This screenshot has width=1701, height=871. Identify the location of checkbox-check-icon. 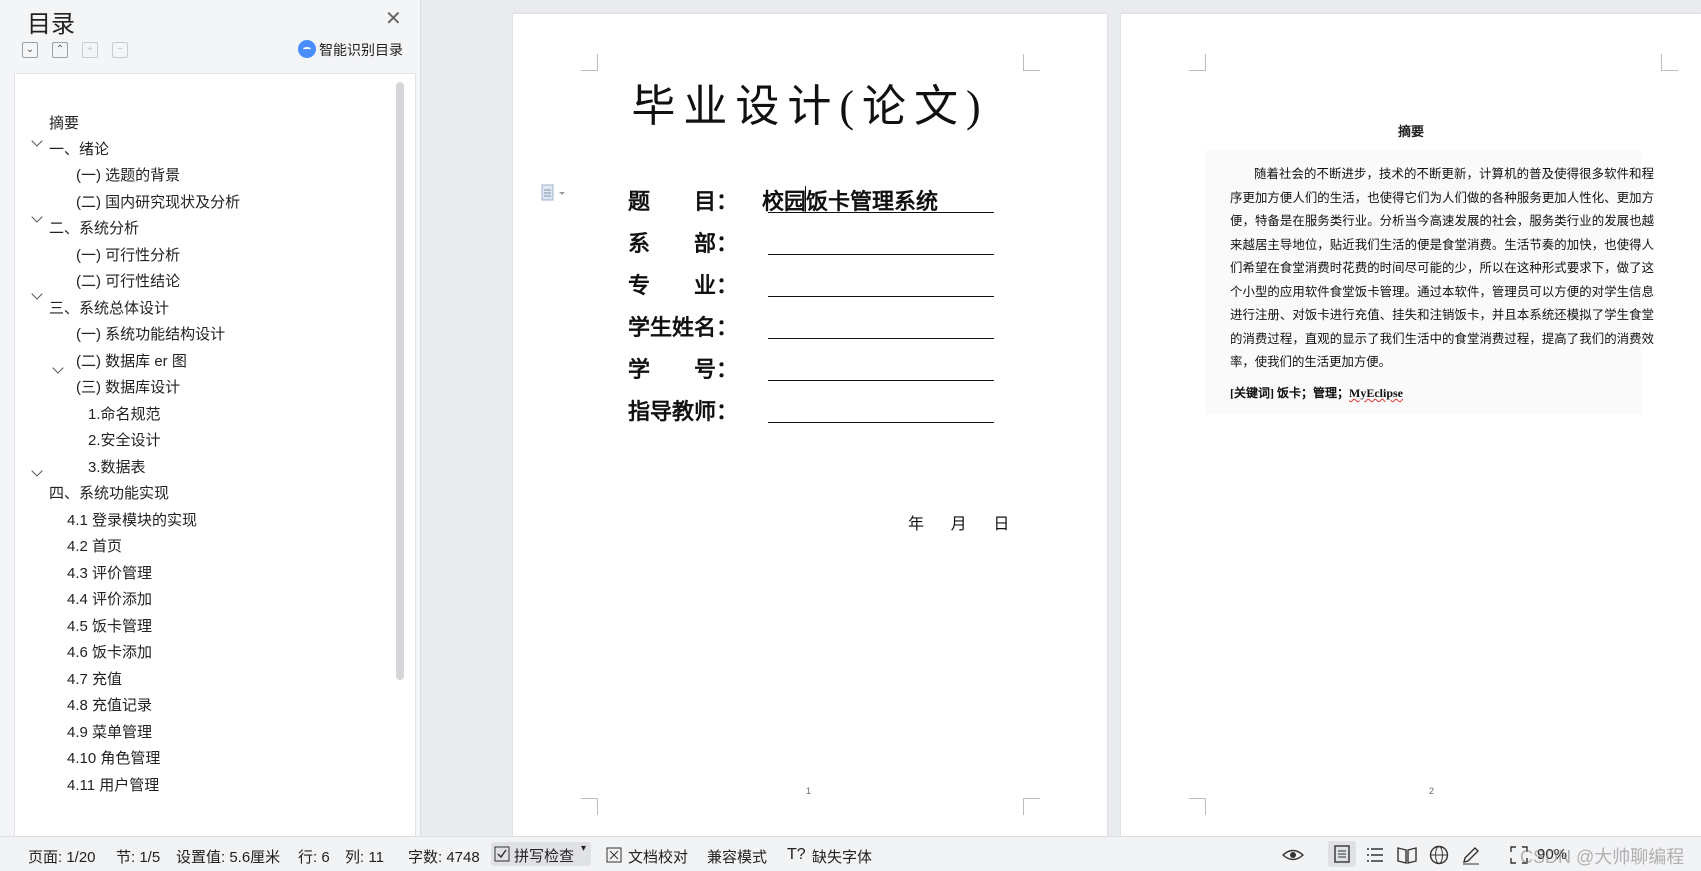
(502, 854).